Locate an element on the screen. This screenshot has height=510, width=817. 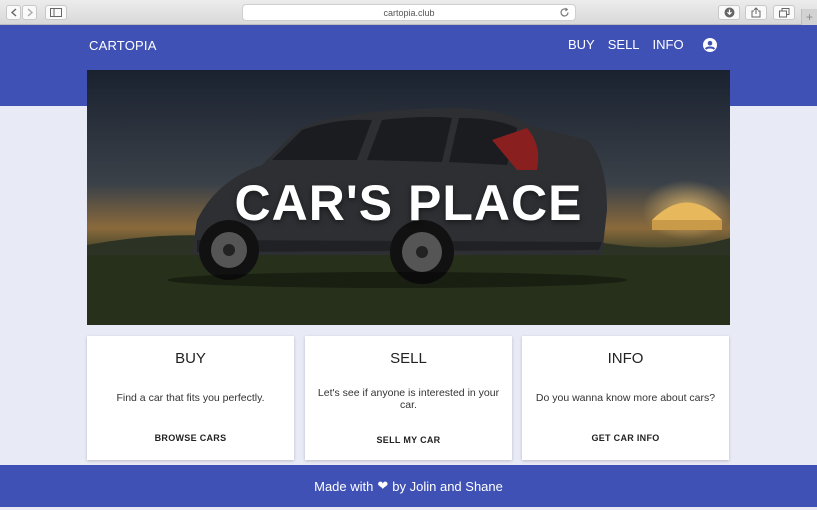
card-text: Find a car that fits you perfectly. is located at coordinates (190, 398).